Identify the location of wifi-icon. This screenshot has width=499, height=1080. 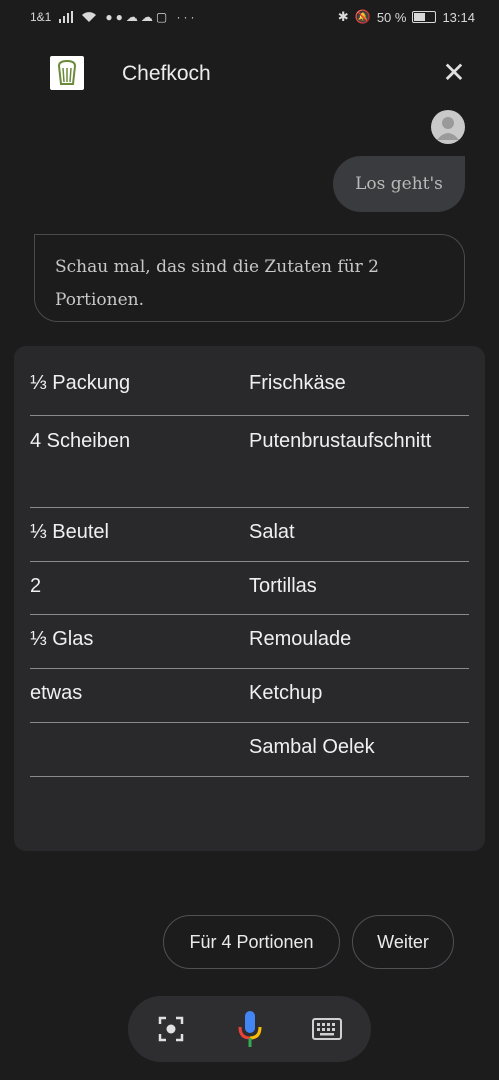
(89, 17).